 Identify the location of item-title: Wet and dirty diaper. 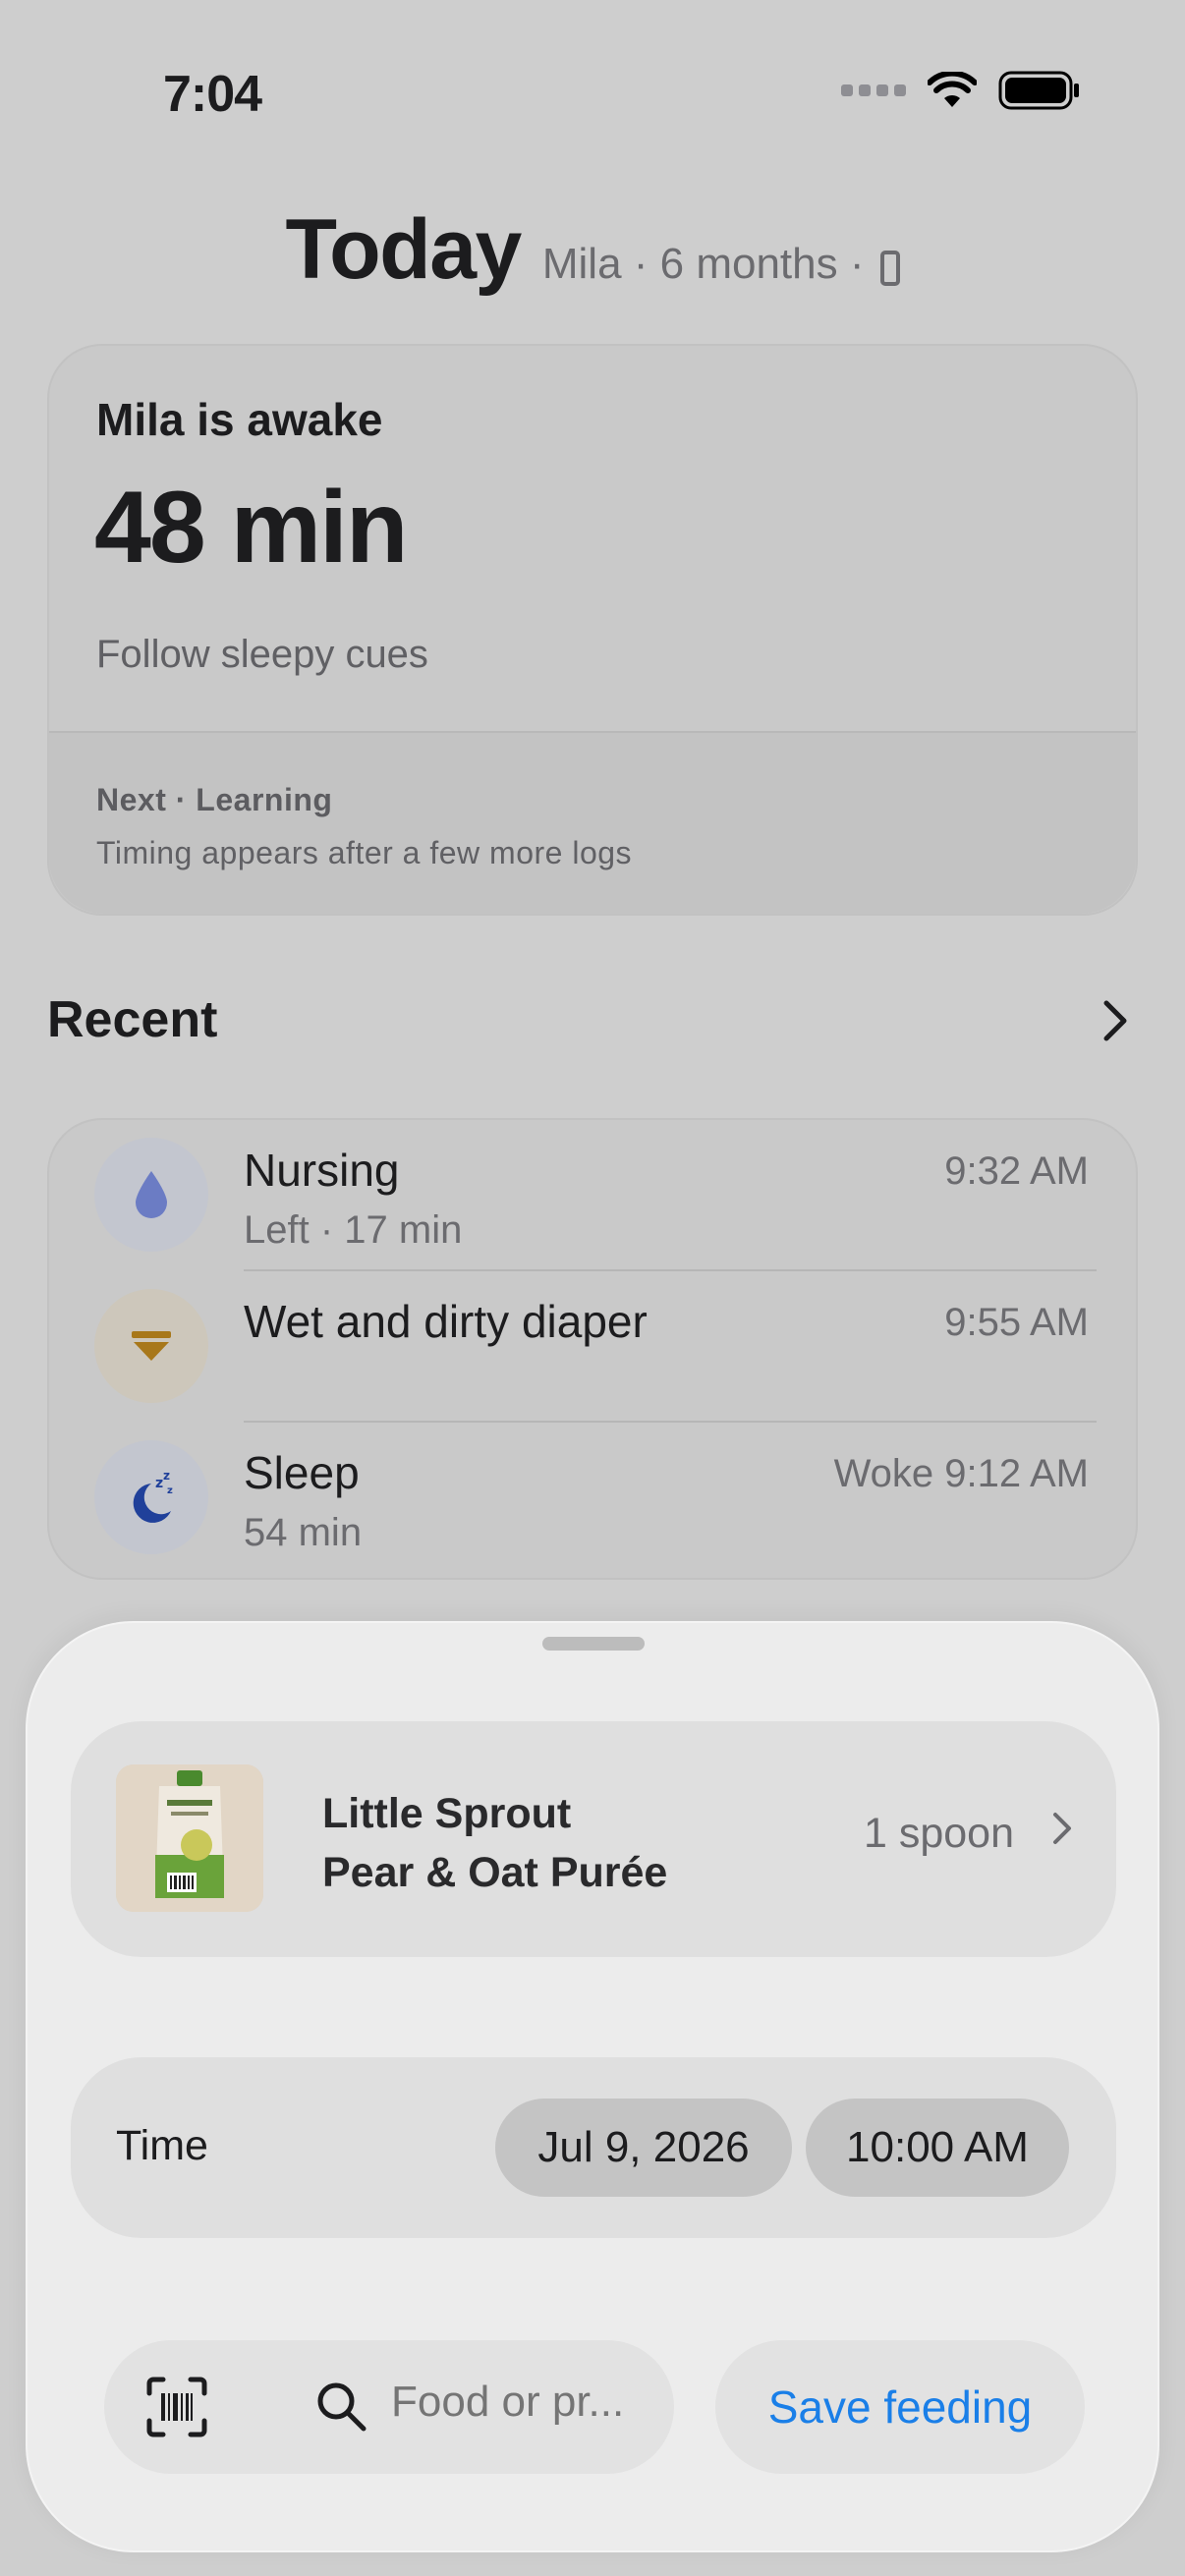
(446, 1321).